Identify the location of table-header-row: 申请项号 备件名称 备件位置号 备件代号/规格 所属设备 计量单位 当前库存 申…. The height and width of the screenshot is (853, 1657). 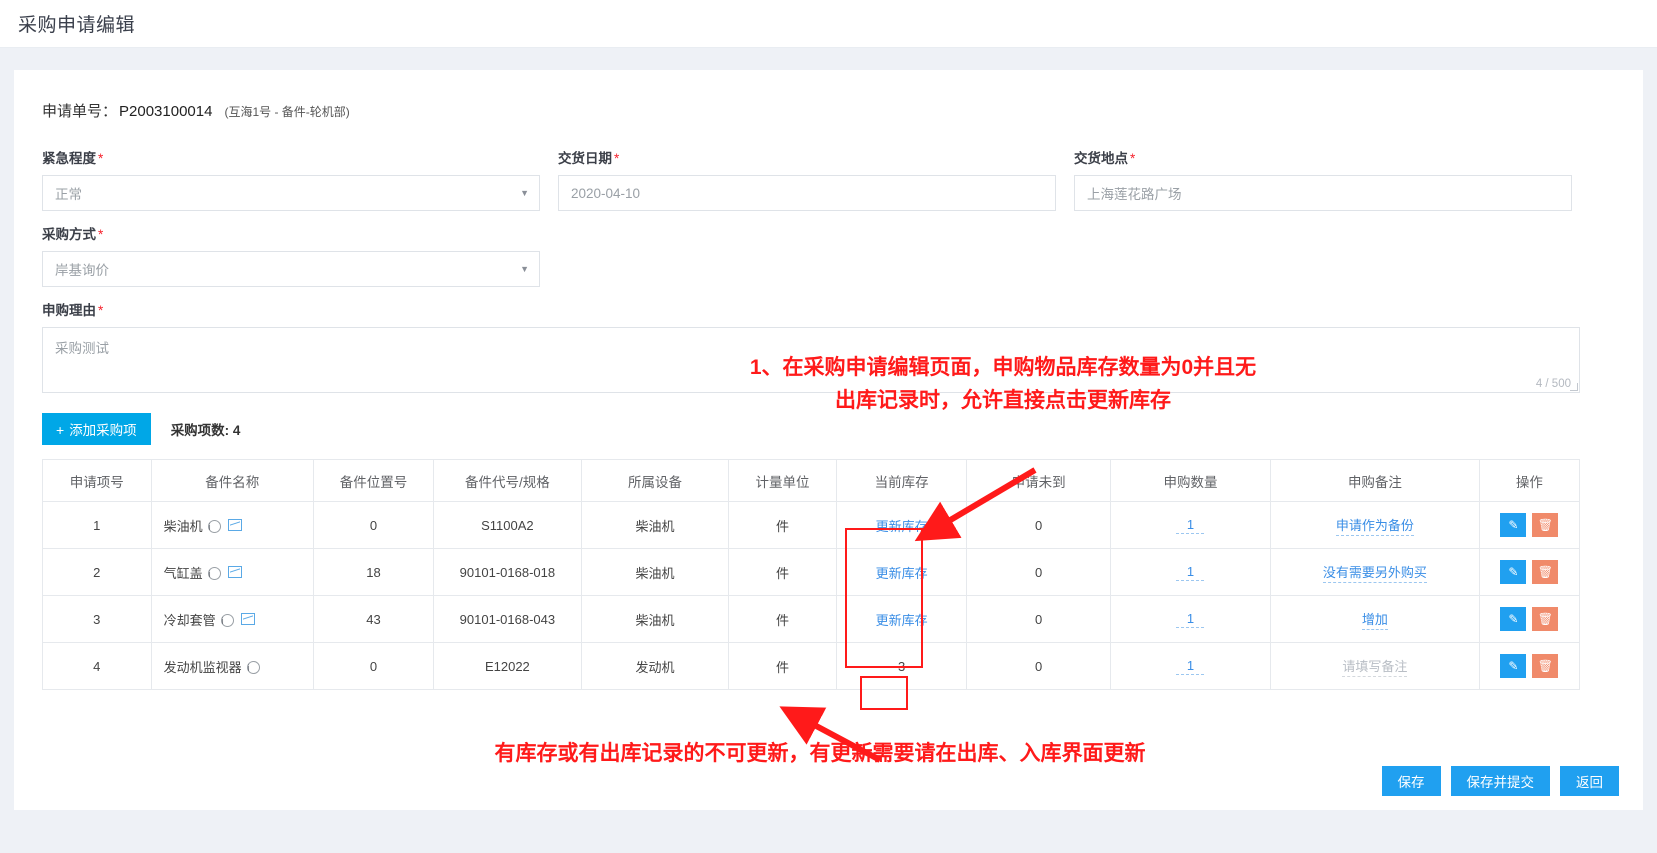
(811, 480).